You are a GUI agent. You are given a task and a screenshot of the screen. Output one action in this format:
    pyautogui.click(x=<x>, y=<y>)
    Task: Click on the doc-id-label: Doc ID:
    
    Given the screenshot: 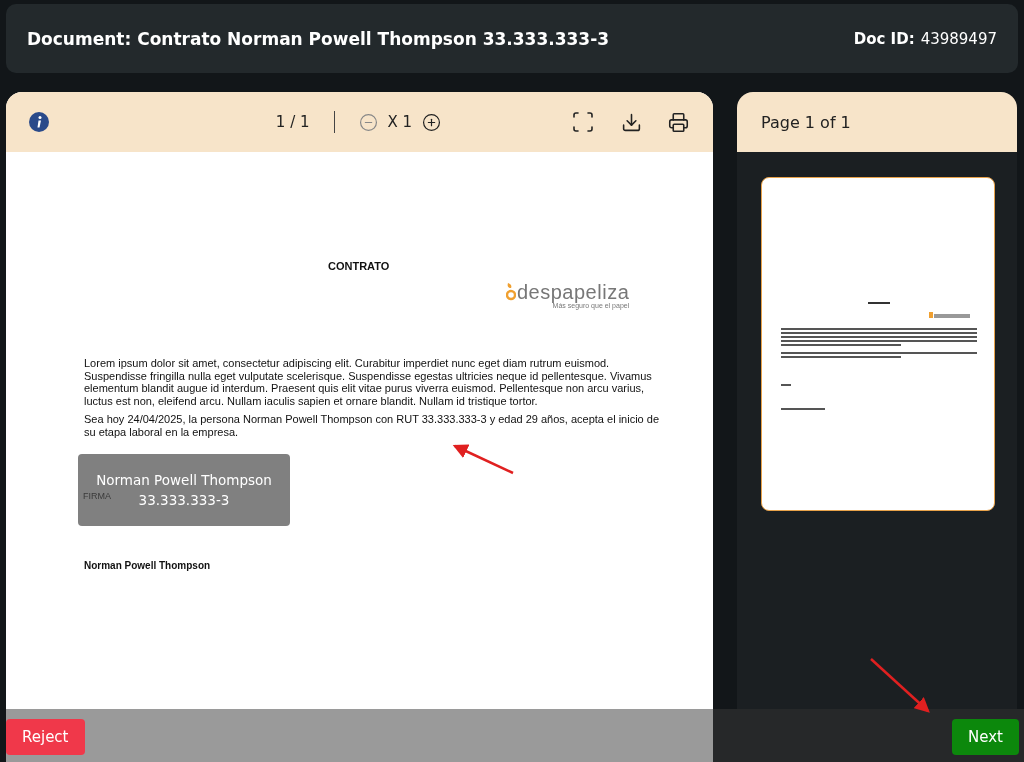 What is the action you would take?
    pyautogui.click(x=884, y=38)
    